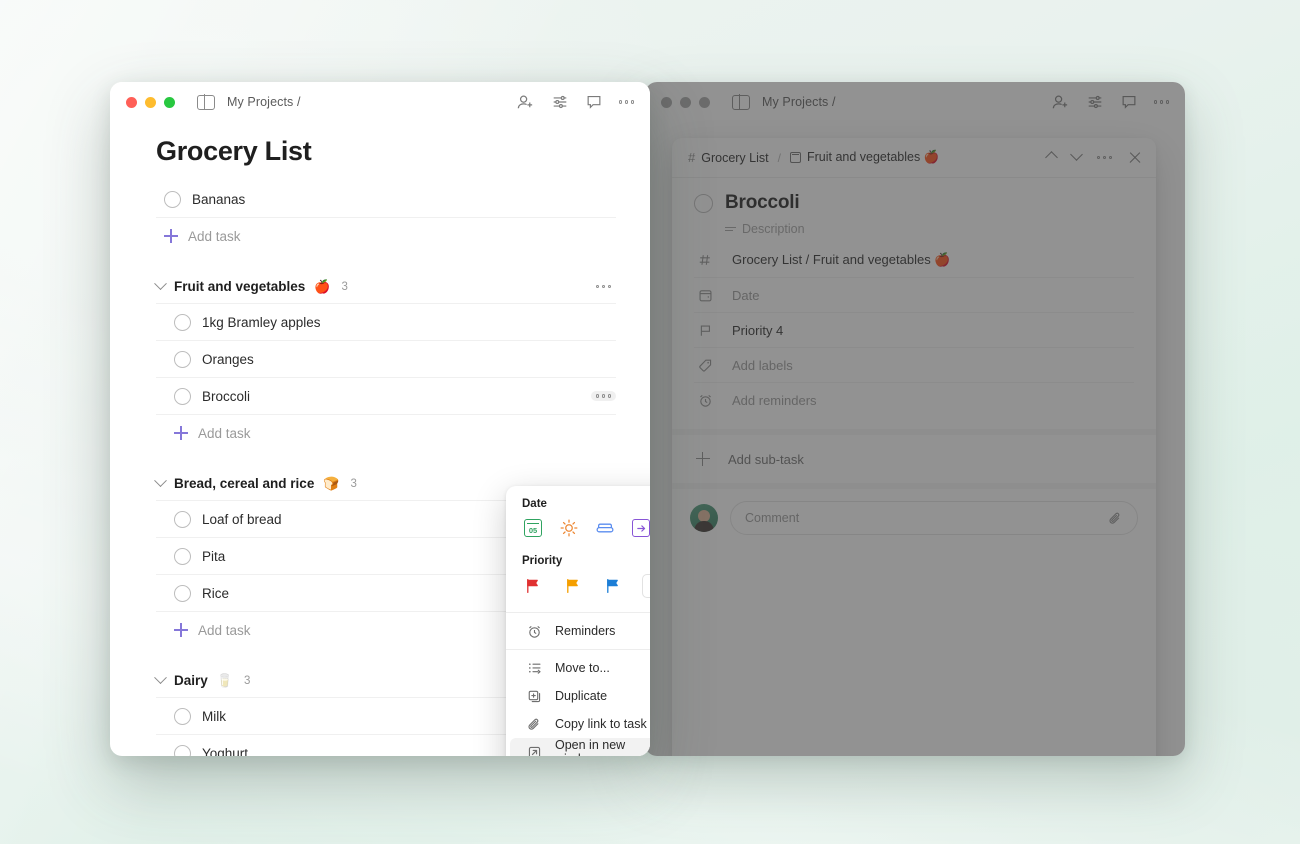 The width and height of the screenshot is (1300, 844). Describe the element at coordinates (603, 396) in the screenshot. I see `task-more-icon` at that location.